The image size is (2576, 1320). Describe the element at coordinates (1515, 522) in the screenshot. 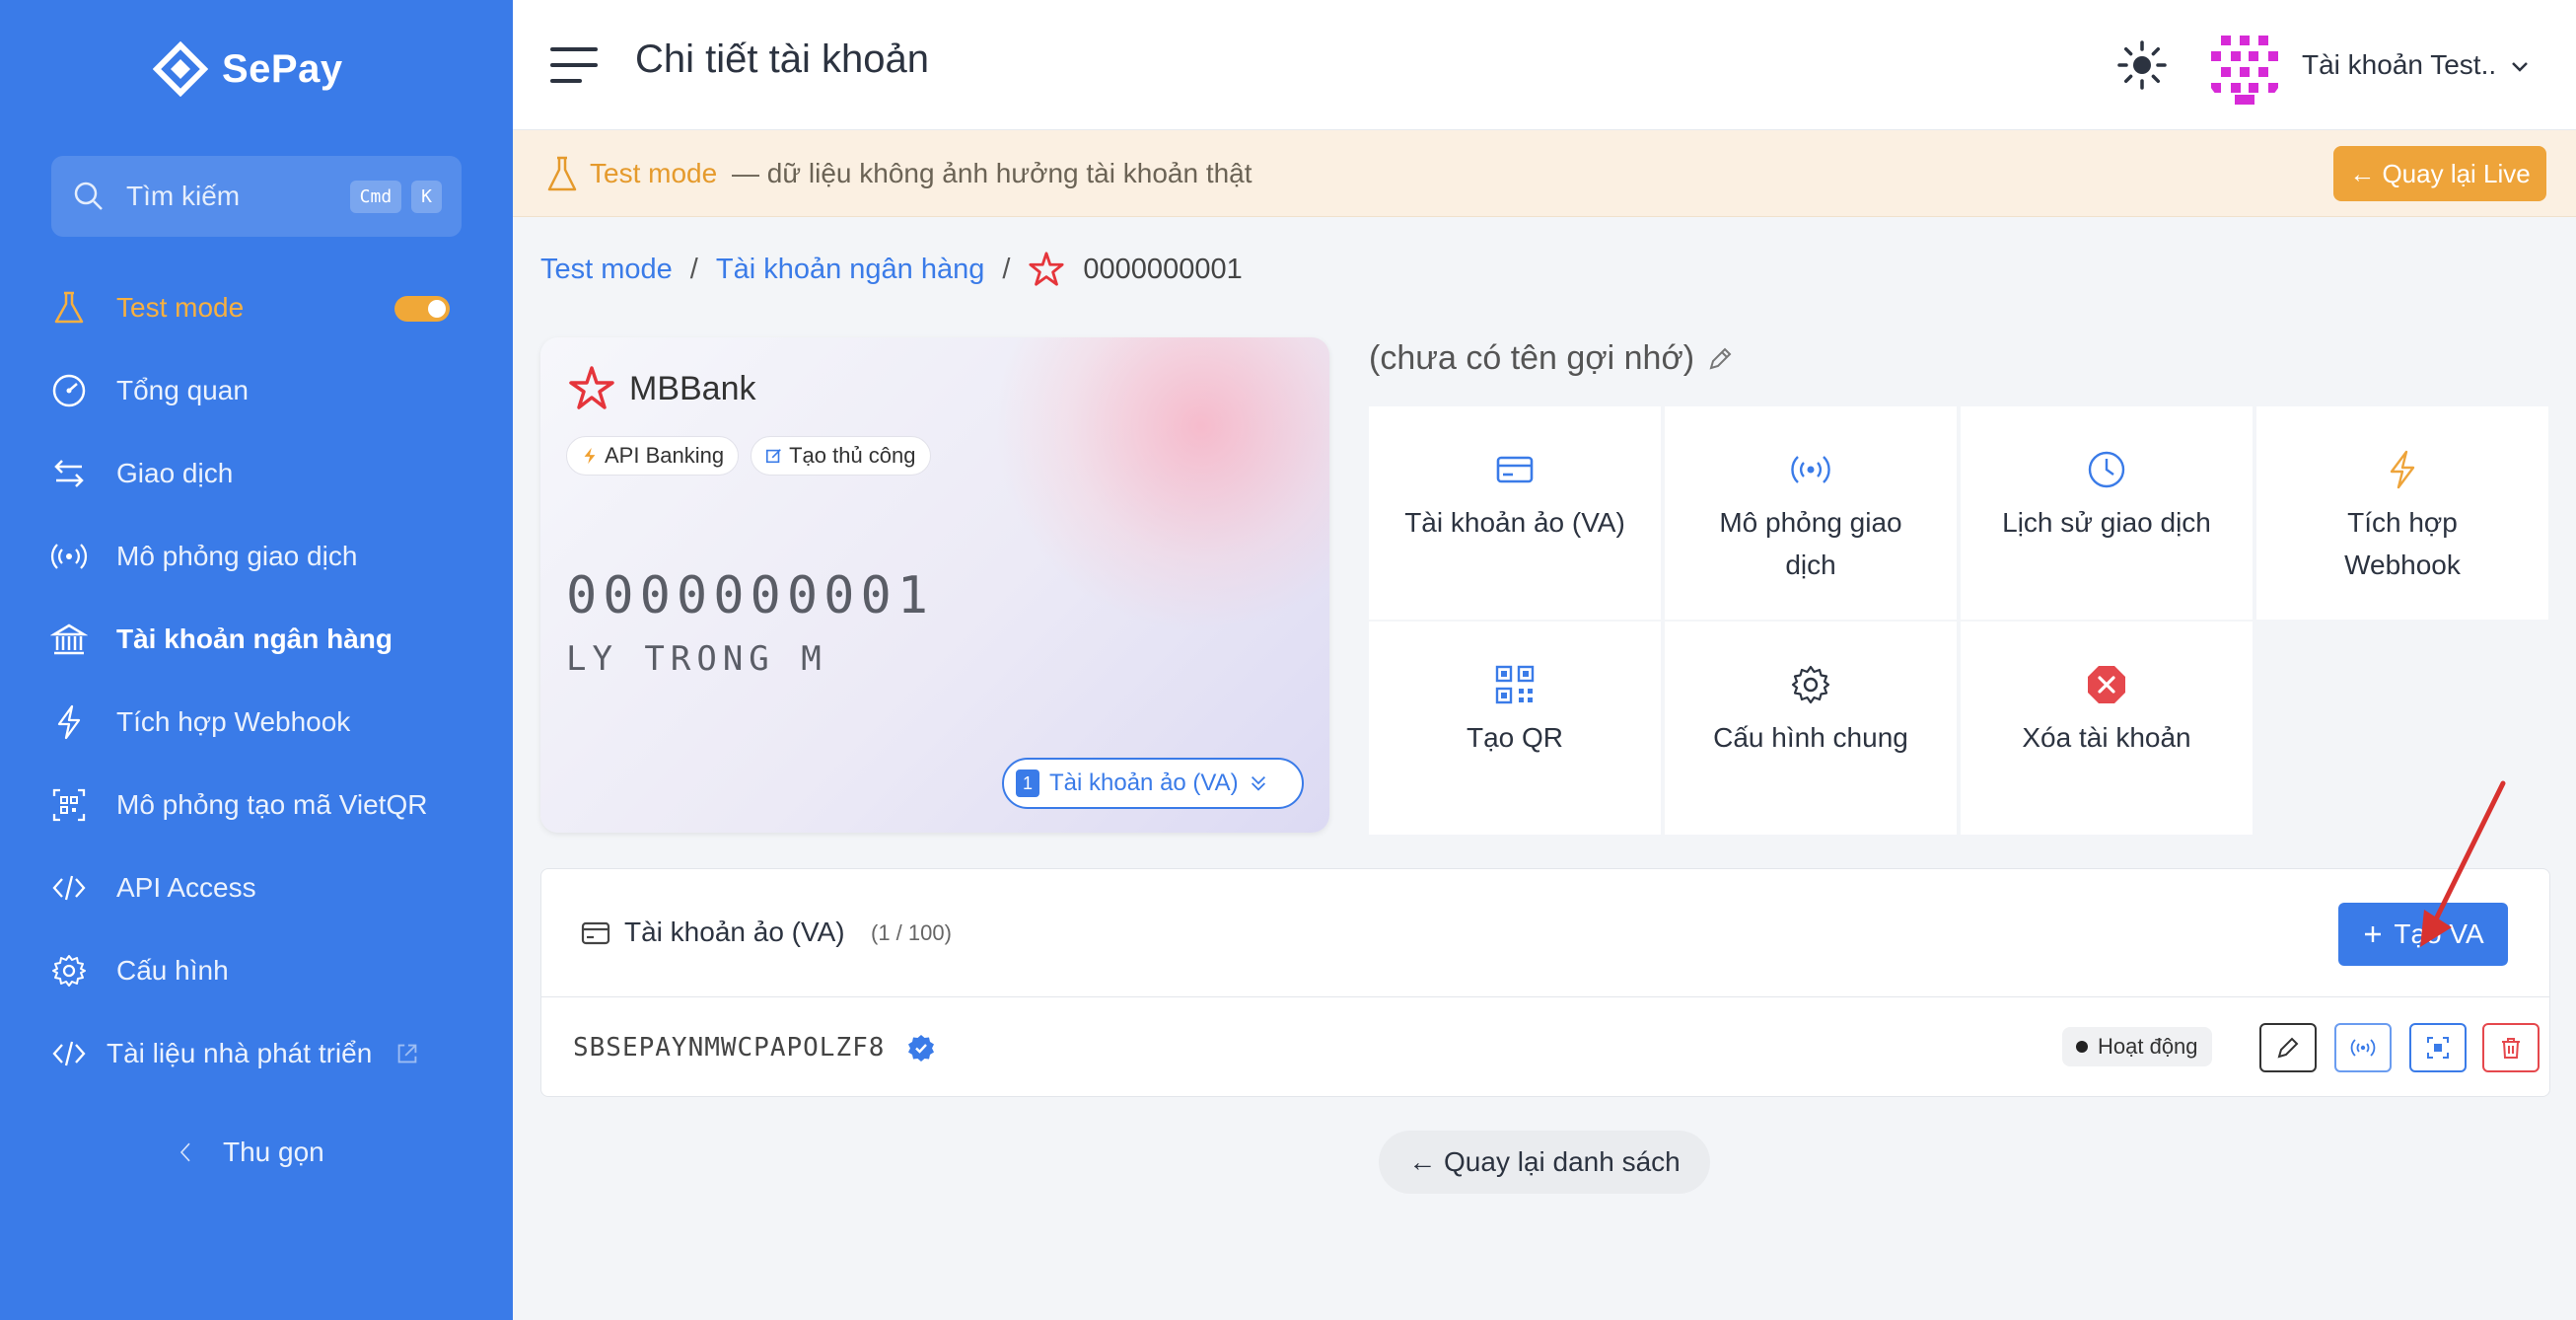

I see `action-label: Tài khoản ảo (VA)` at that location.